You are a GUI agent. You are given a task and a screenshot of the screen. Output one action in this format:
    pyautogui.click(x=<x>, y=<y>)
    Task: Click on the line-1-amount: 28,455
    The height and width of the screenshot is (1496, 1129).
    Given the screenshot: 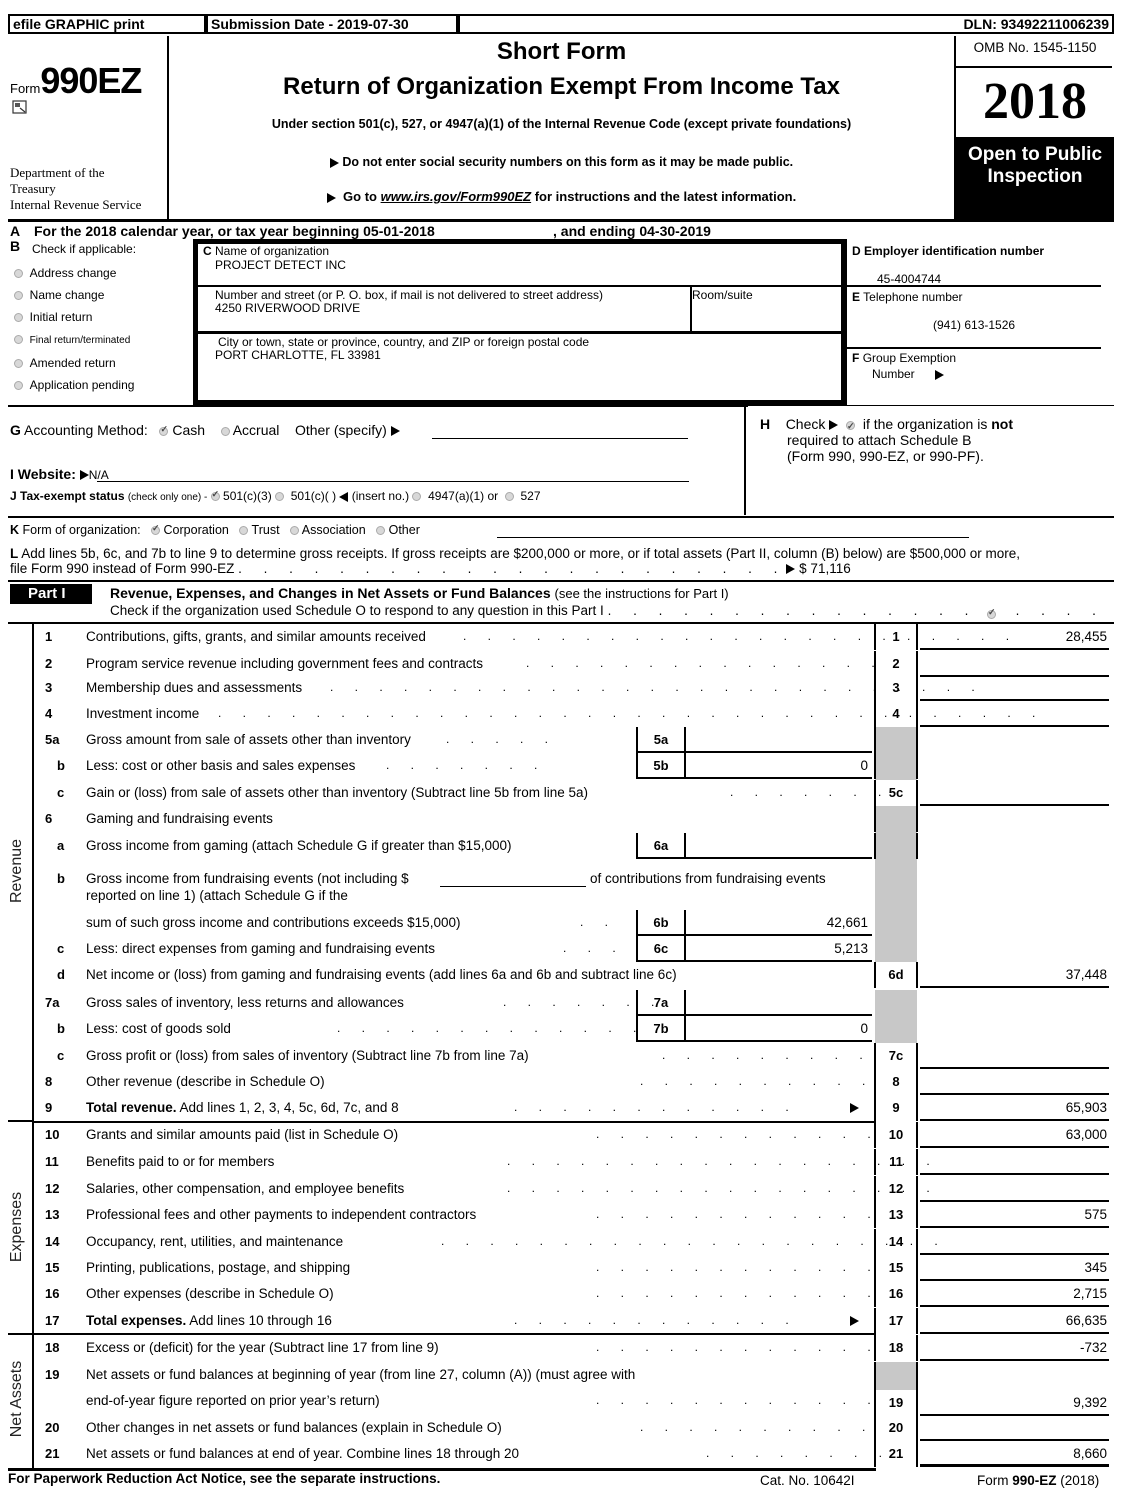 What is the action you would take?
    pyautogui.click(x=1014, y=637)
    